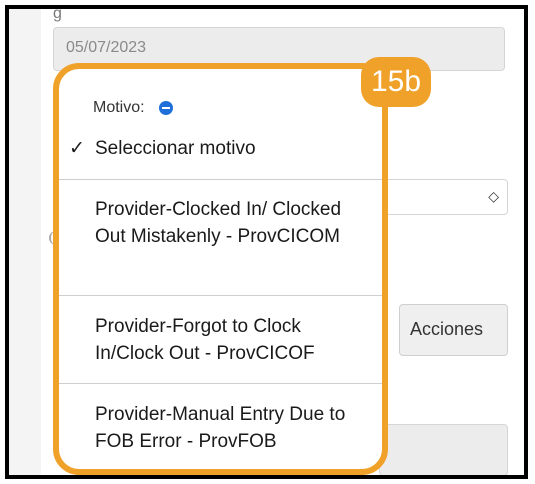 The image size is (535, 484). What do you see at coordinates (493, 196) in the screenshot?
I see `select-arrows-icon: ◇` at bounding box center [493, 196].